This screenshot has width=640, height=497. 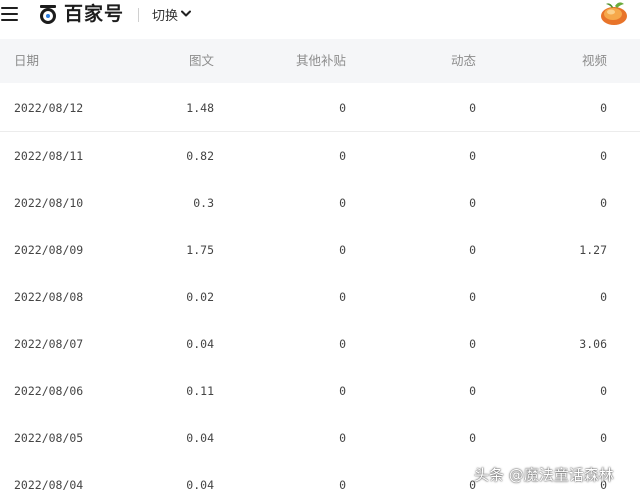 What do you see at coordinates (94, 14) in the screenshot?
I see `brand-name: 百家号` at bounding box center [94, 14].